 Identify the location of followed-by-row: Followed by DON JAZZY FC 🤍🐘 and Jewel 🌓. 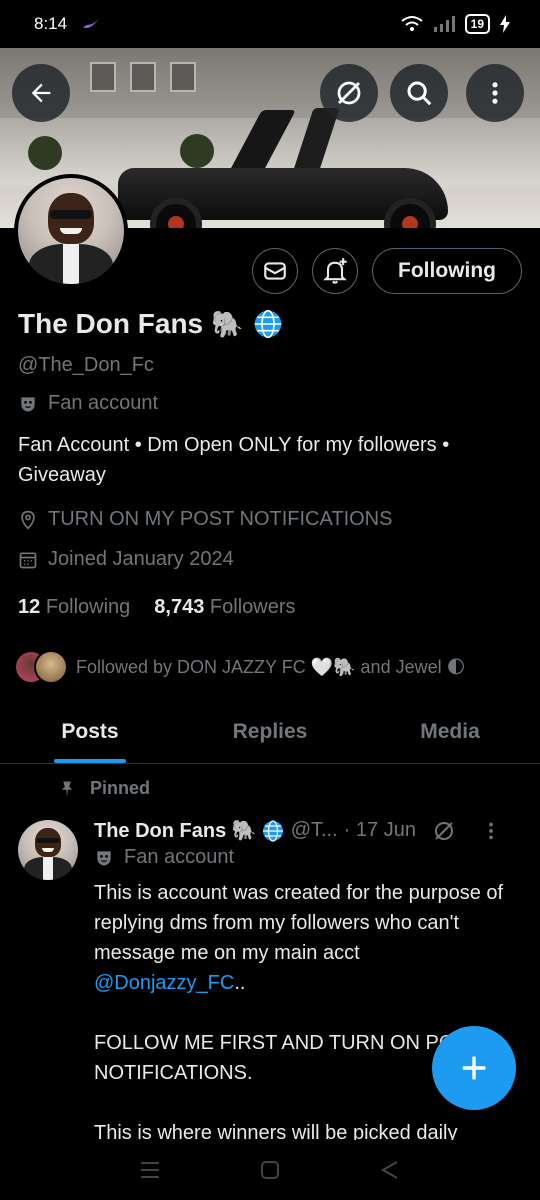
(239, 667).